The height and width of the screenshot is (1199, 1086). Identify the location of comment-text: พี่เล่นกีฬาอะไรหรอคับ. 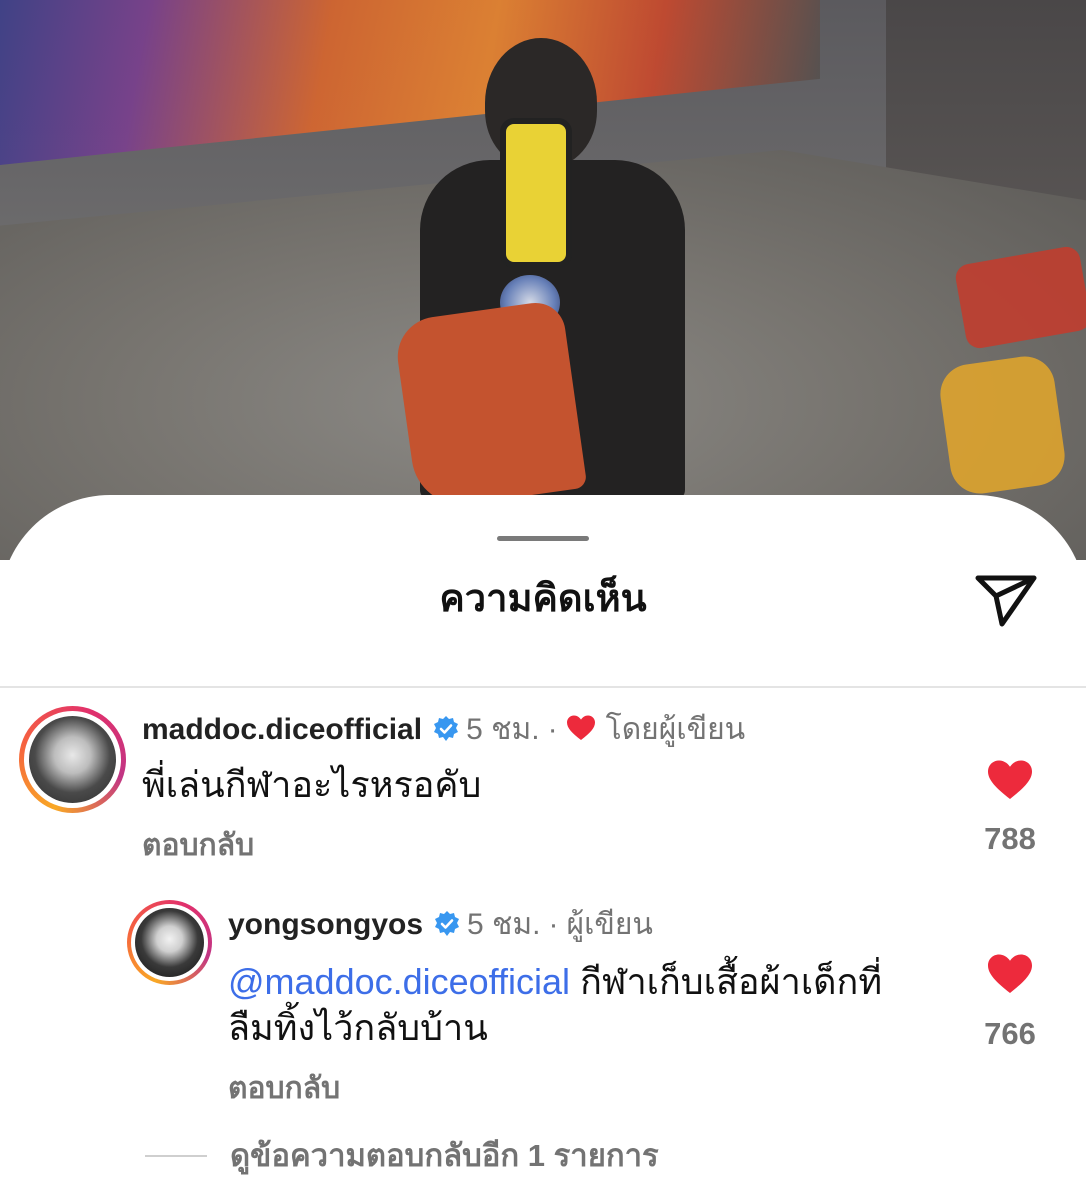
(312, 784).